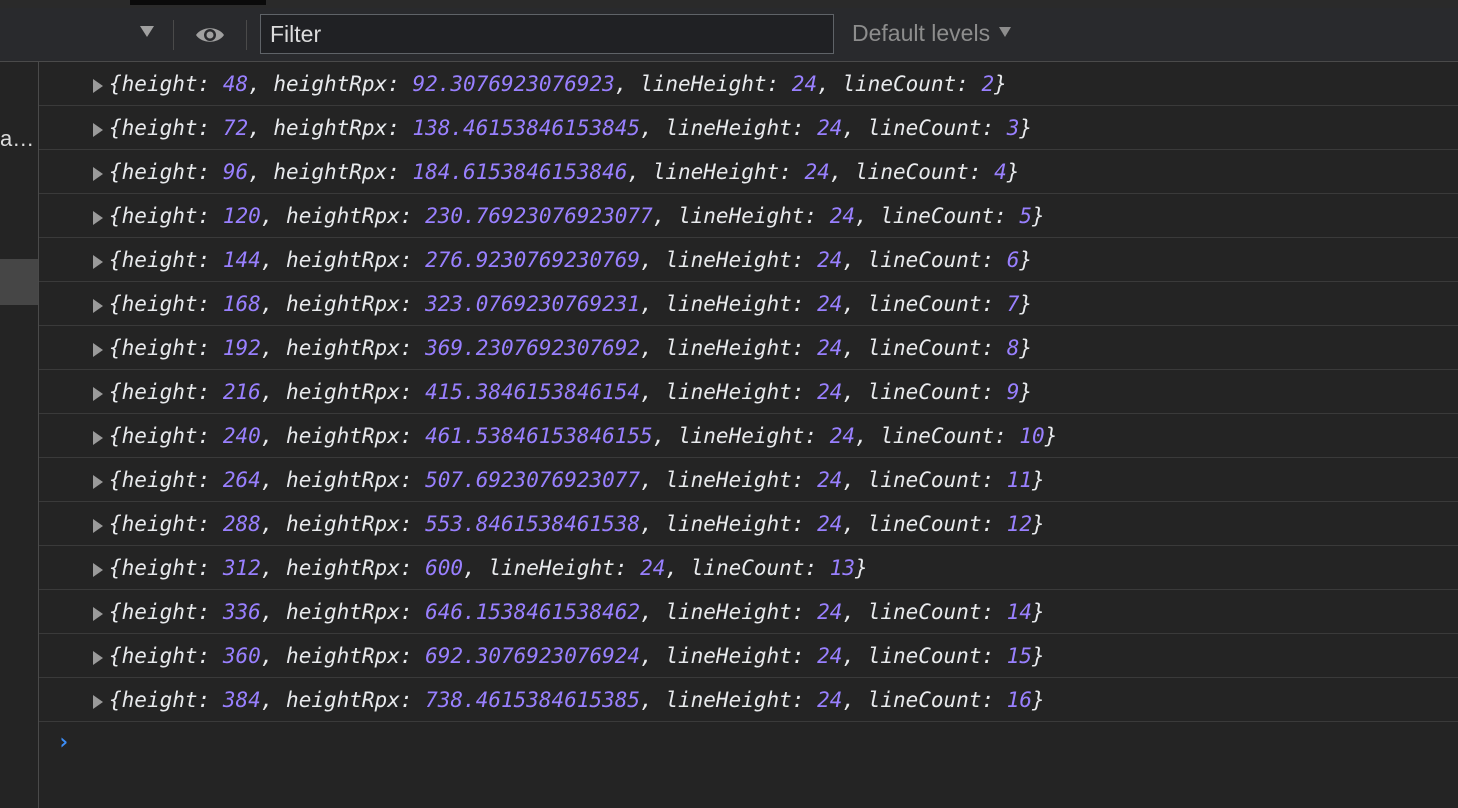 The image size is (1458, 808). Describe the element at coordinates (533, 304) in the screenshot. I see `property-value-heightRpx: 323.0769230769231` at that location.